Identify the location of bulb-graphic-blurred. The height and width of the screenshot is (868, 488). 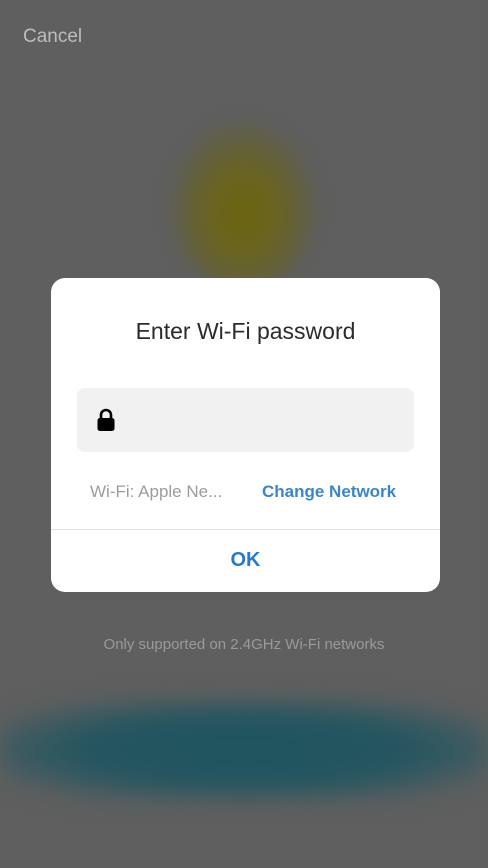
(243, 205).